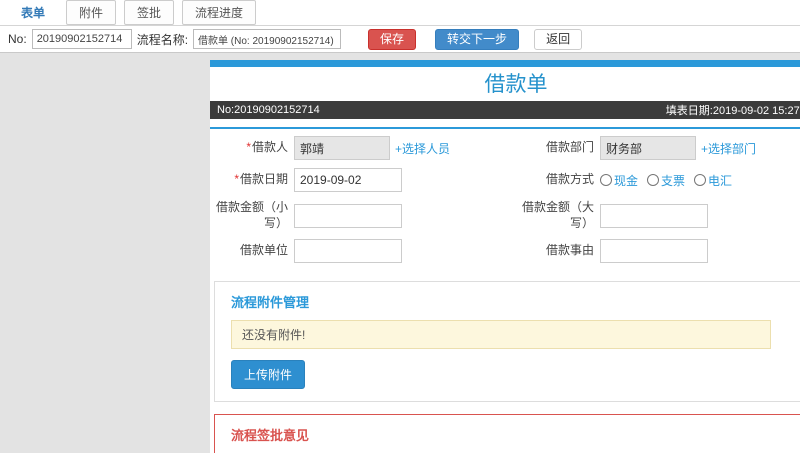 Image resolution: width=800 pixels, height=453 pixels. What do you see at coordinates (477, 39) in the screenshot?
I see `next-step-button: 转交下一步` at bounding box center [477, 39].